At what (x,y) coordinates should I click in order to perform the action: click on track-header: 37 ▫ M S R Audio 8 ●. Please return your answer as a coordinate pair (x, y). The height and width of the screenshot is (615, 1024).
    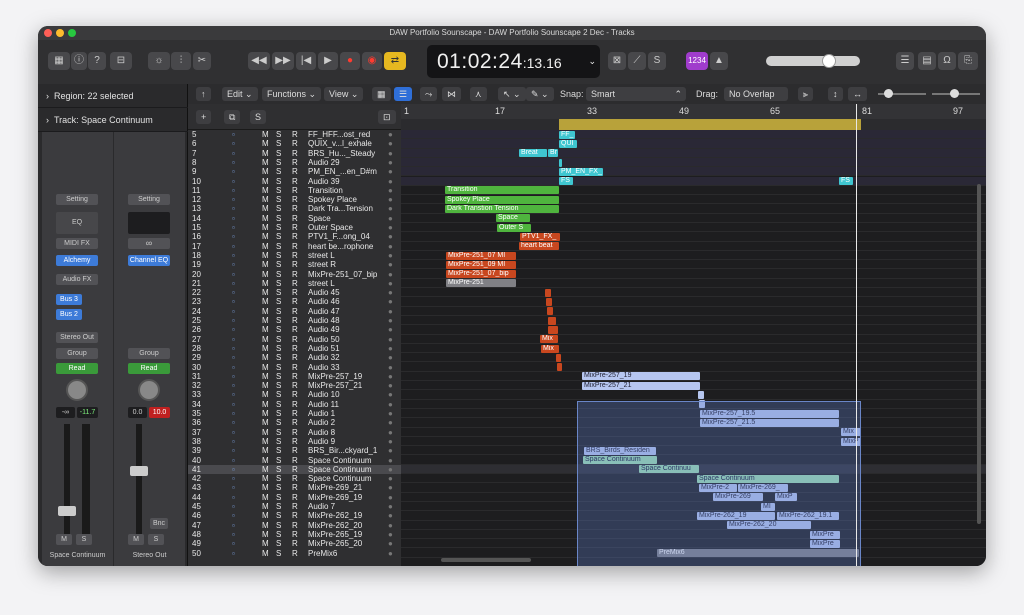
    Looking at the image, I should click on (294, 432).